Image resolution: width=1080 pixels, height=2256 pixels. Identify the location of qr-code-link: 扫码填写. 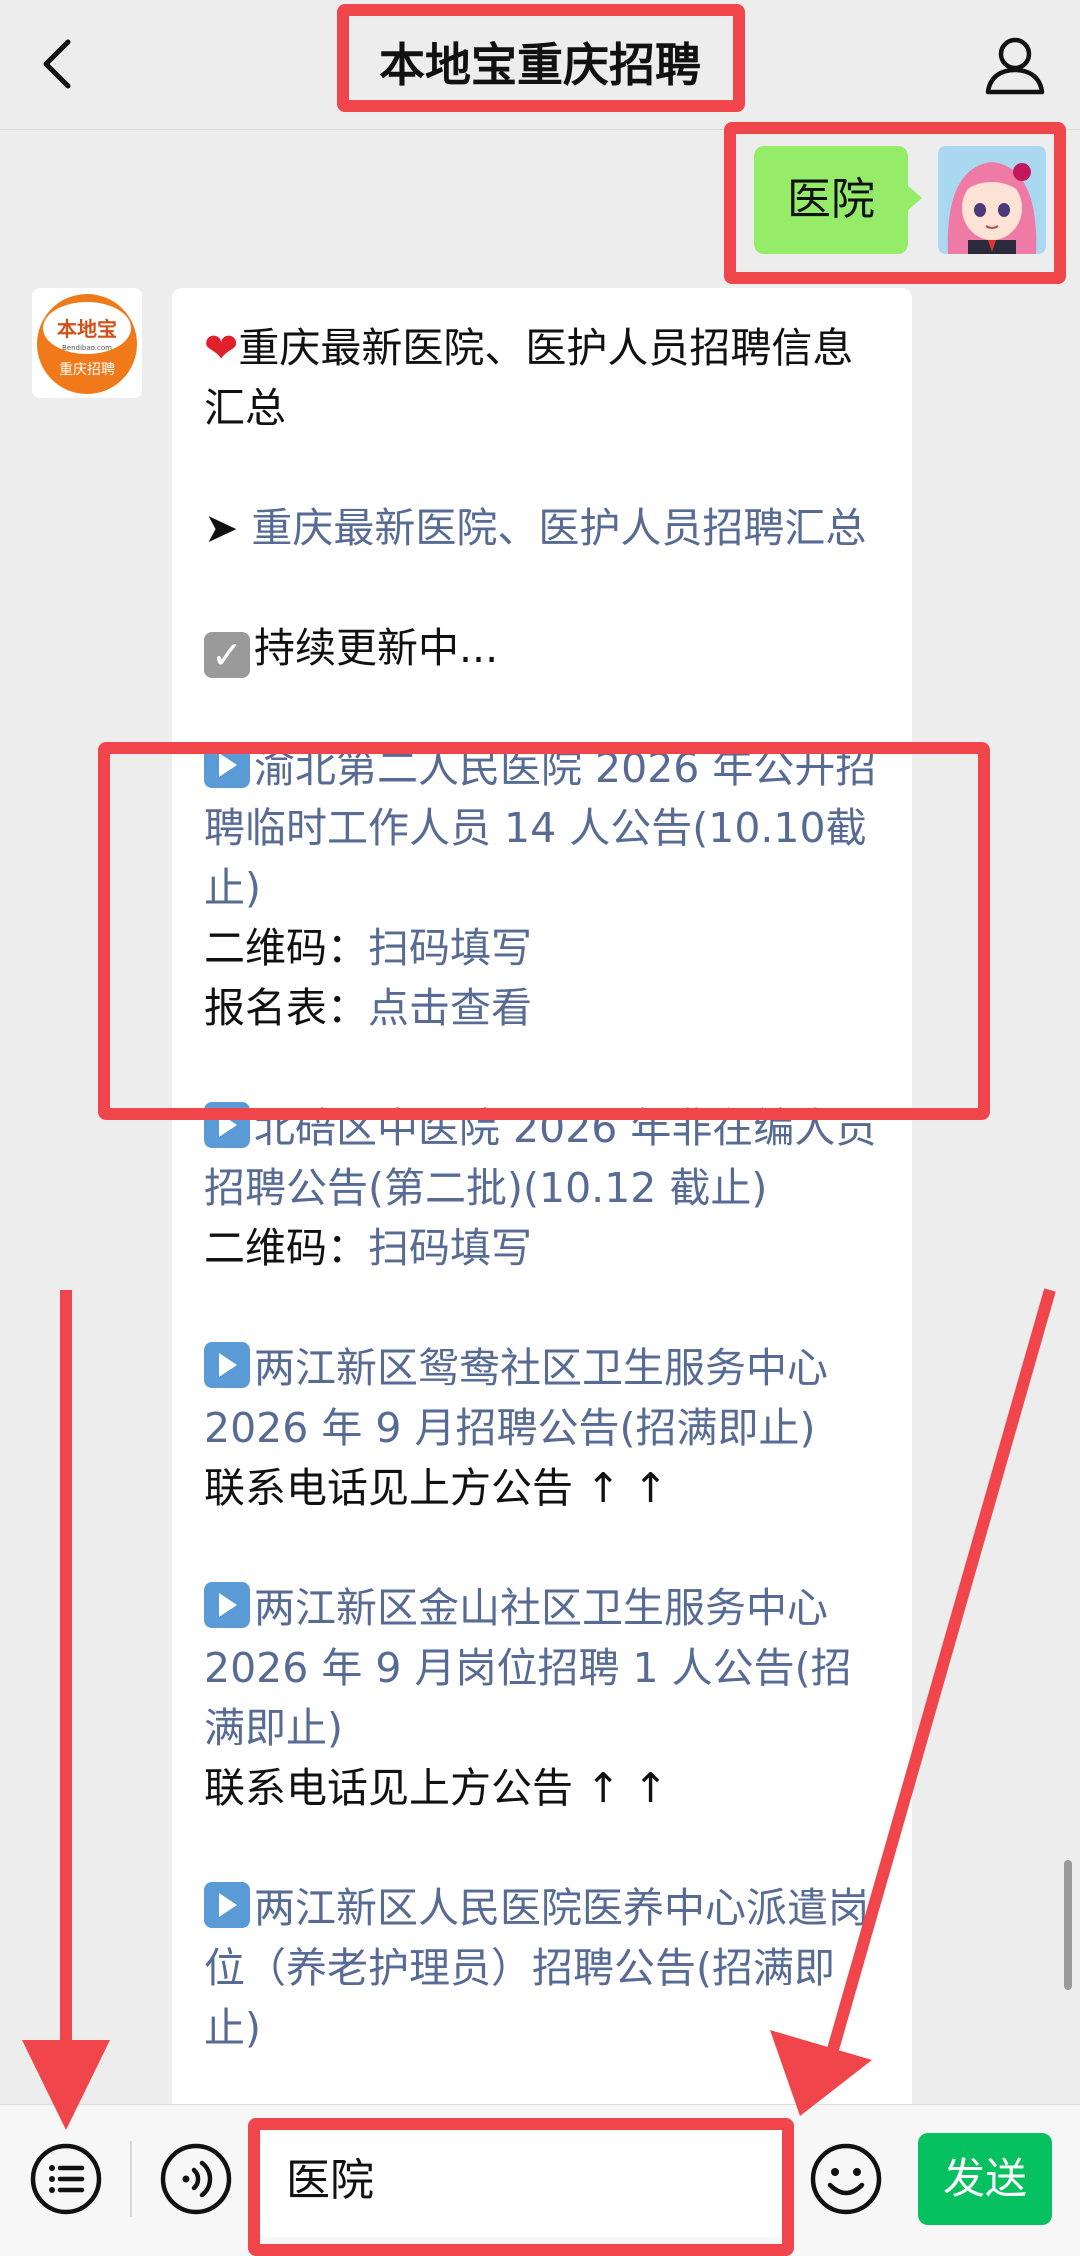
(450, 1248).